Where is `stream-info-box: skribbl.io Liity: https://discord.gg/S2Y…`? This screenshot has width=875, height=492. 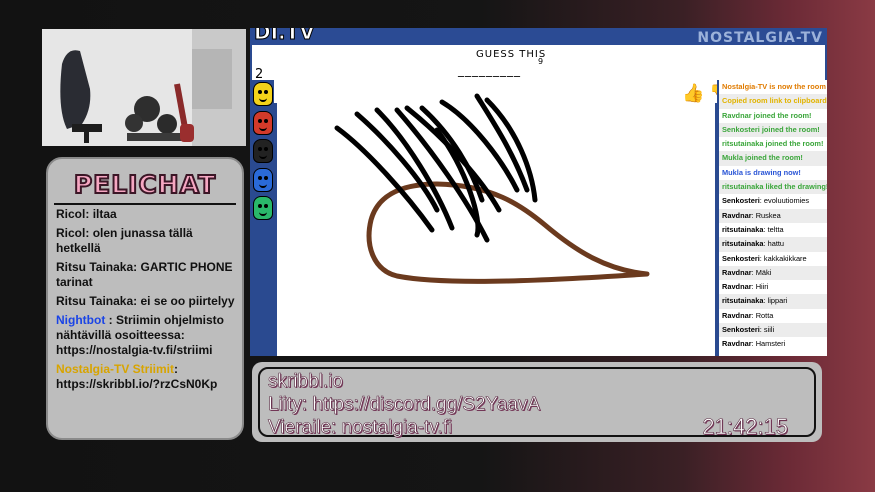 stream-info-box: skribbl.io Liity: https://discord.gg/S2Y… is located at coordinates (537, 403).